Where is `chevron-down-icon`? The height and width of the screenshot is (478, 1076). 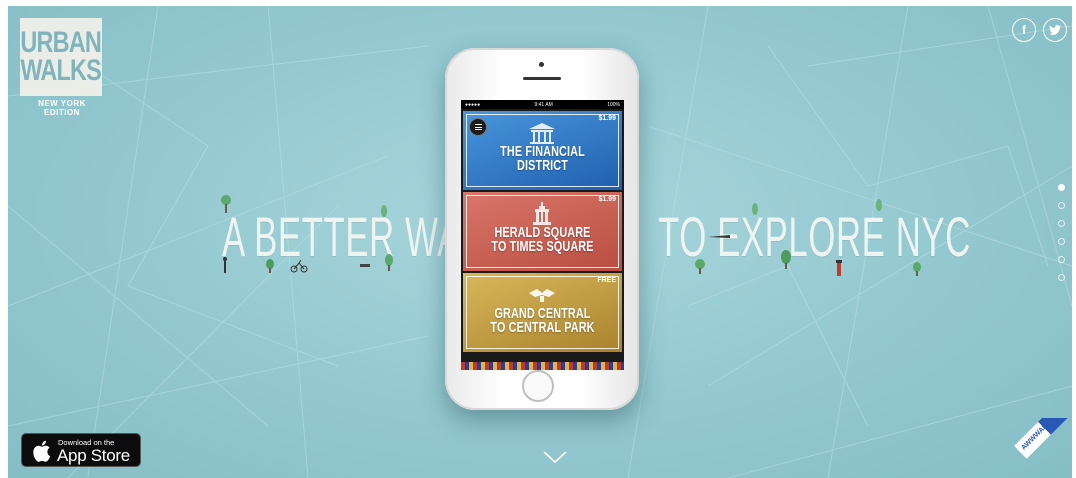 chevron-down-icon is located at coordinates (555, 457).